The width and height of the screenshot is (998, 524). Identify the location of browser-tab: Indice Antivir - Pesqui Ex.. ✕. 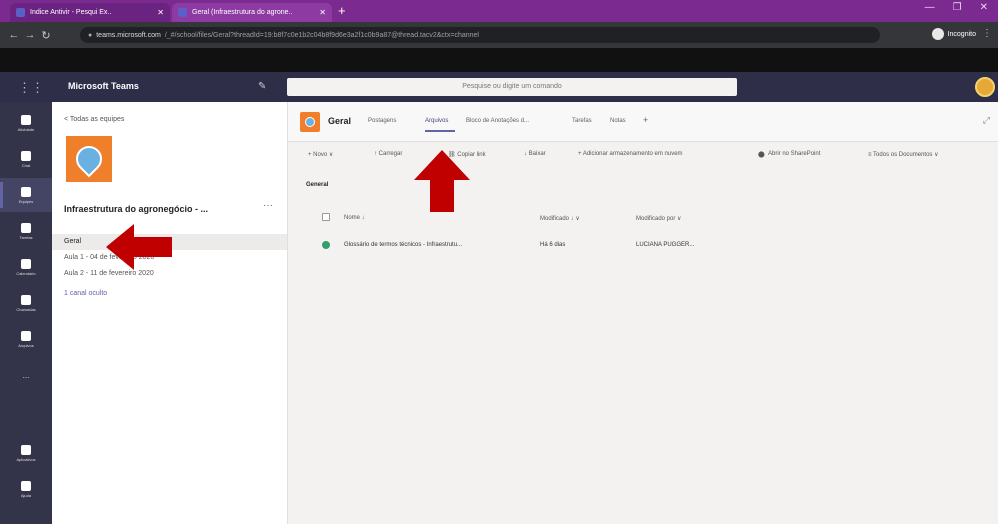
(90, 12).